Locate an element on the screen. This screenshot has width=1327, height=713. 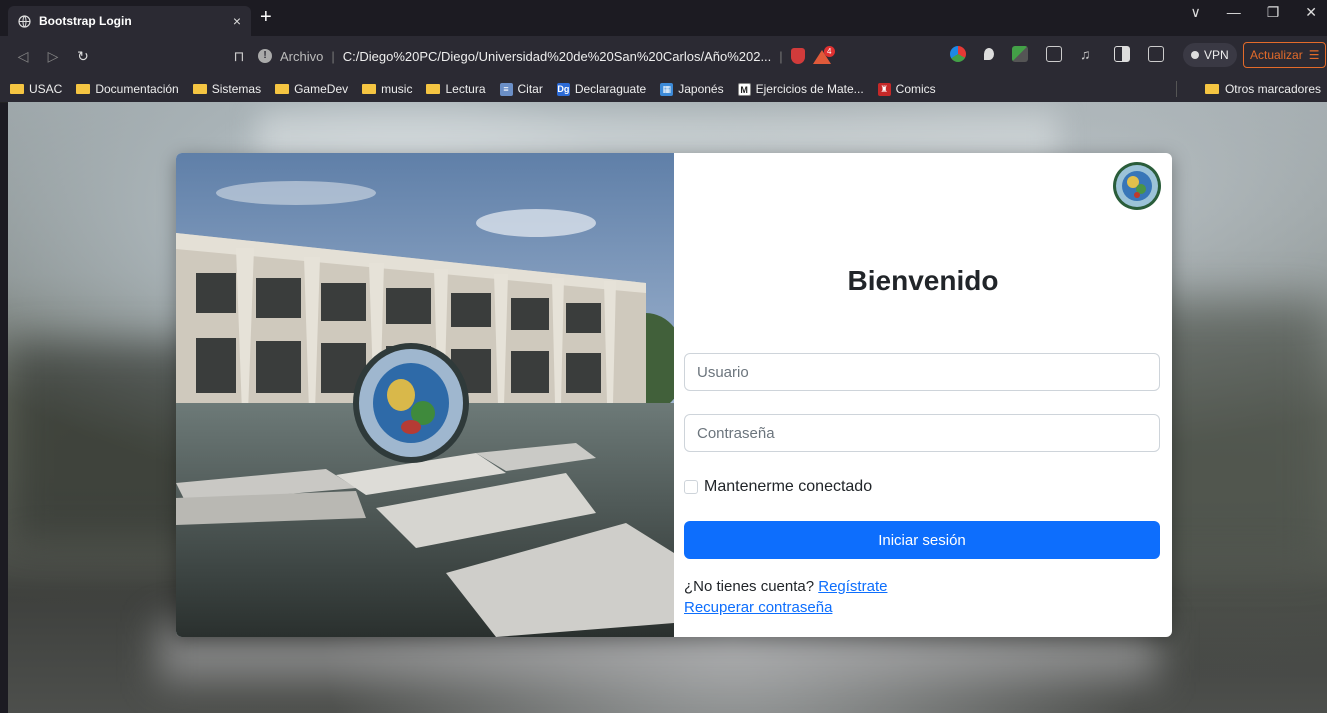
minimize-icon: — is located at coordinates (1234, 12).